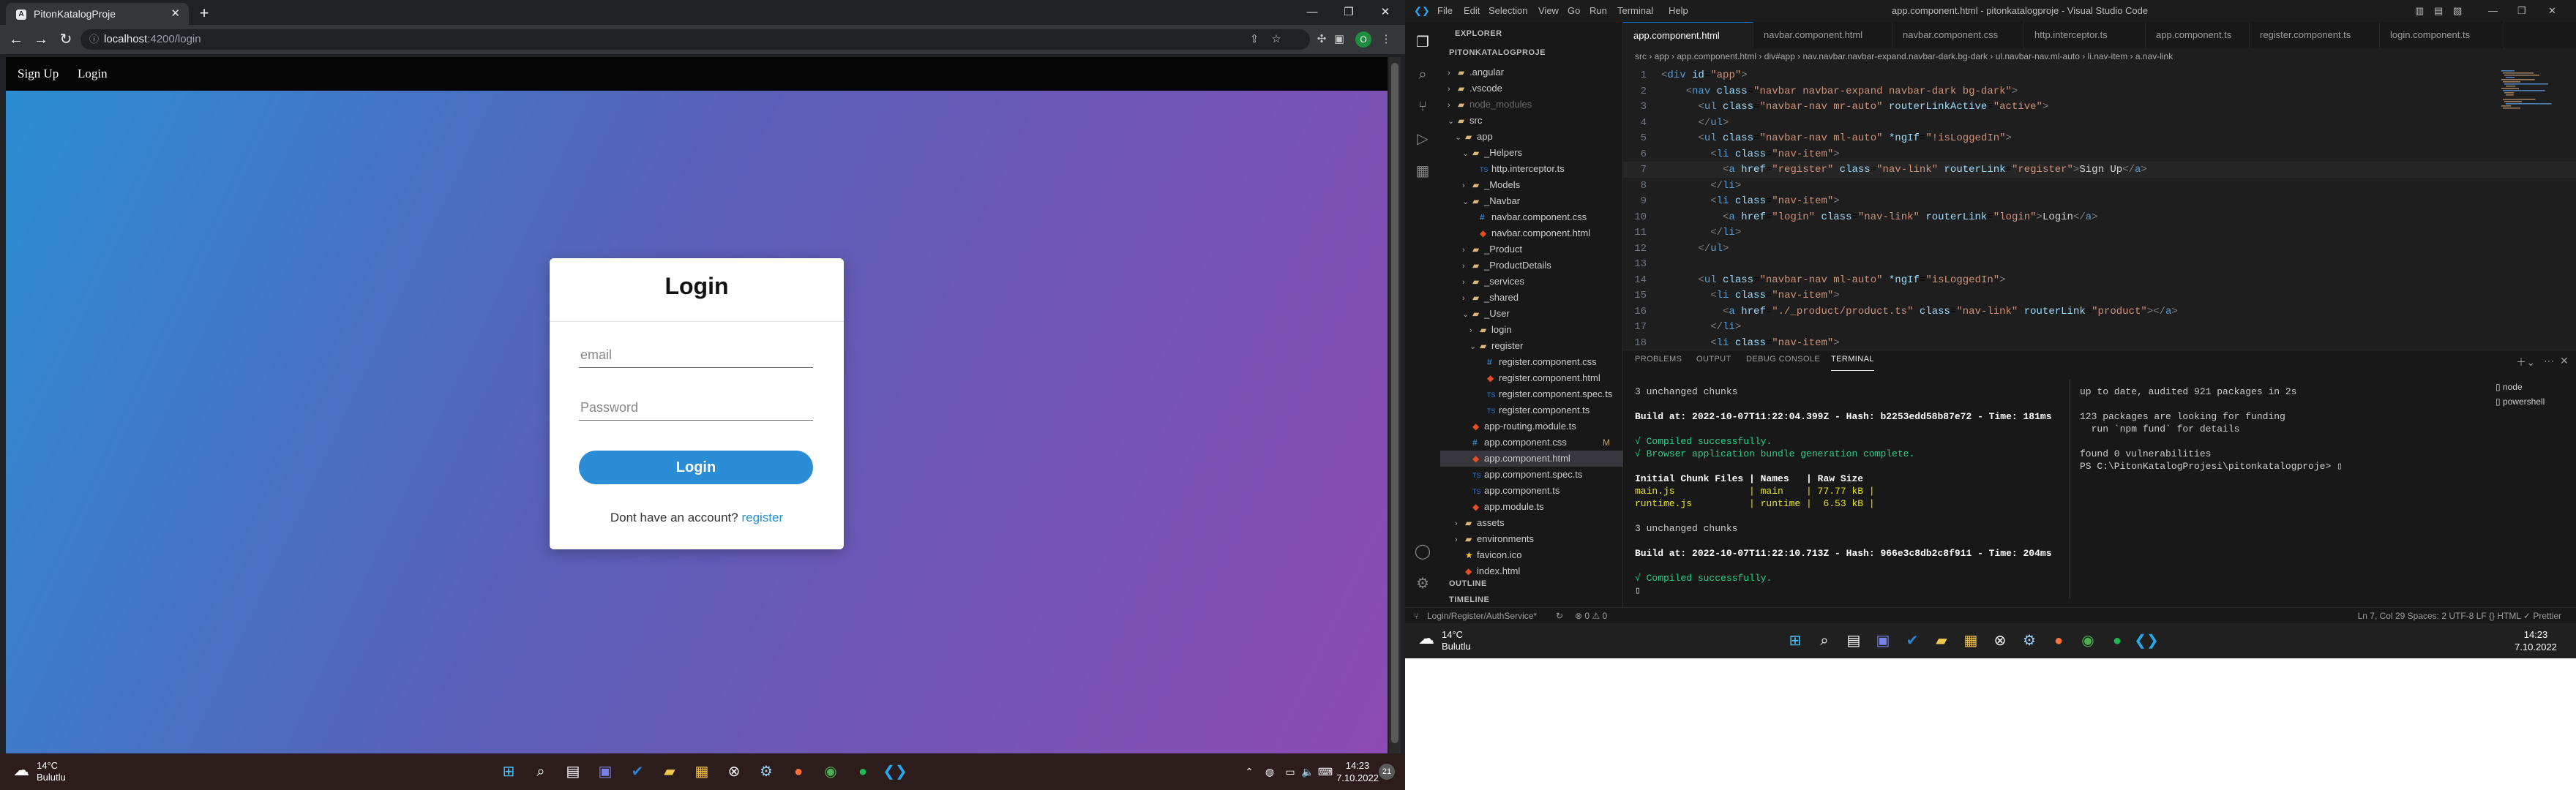 This screenshot has height=790, width=2576. I want to click on timeline-heading: TIMELINE, so click(1469, 599).